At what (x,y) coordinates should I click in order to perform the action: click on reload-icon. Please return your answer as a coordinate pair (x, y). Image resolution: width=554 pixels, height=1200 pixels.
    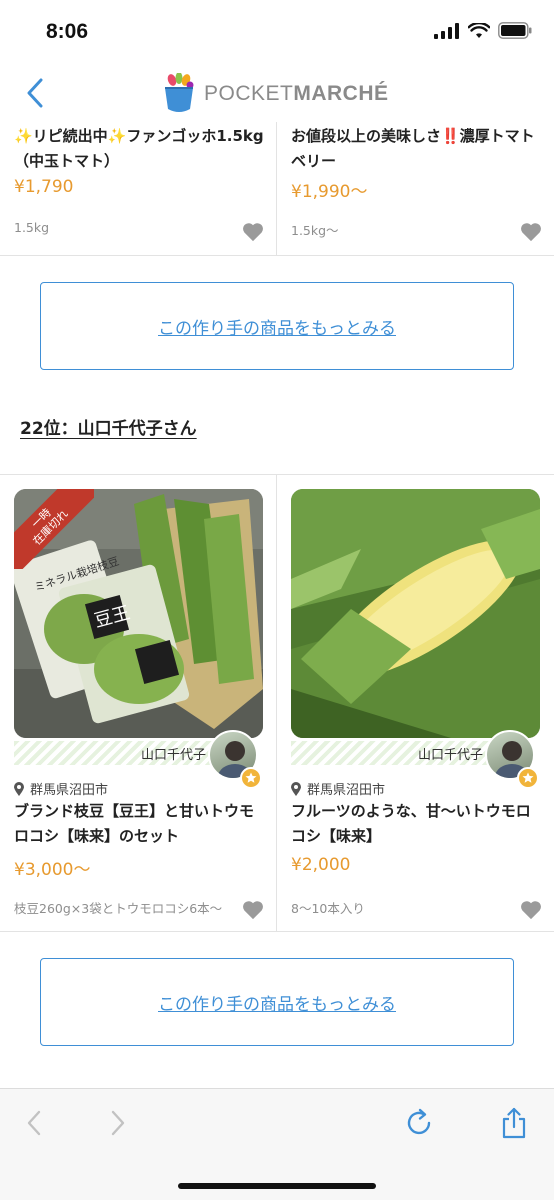
    Looking at the image, I should click on (419, 1121).